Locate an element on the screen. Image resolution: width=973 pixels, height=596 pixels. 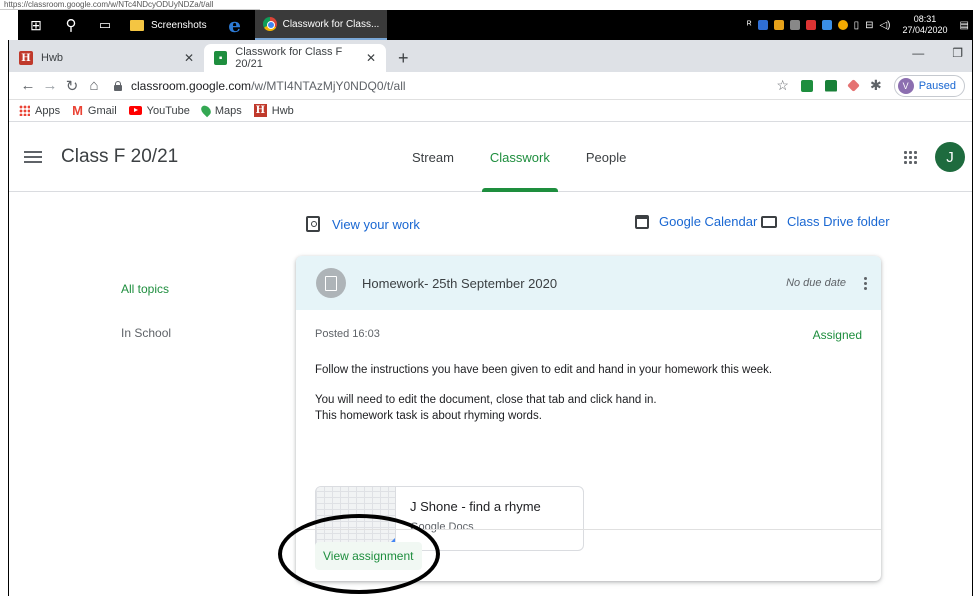
profile-status: Paused is located at coordinates (937, 85).